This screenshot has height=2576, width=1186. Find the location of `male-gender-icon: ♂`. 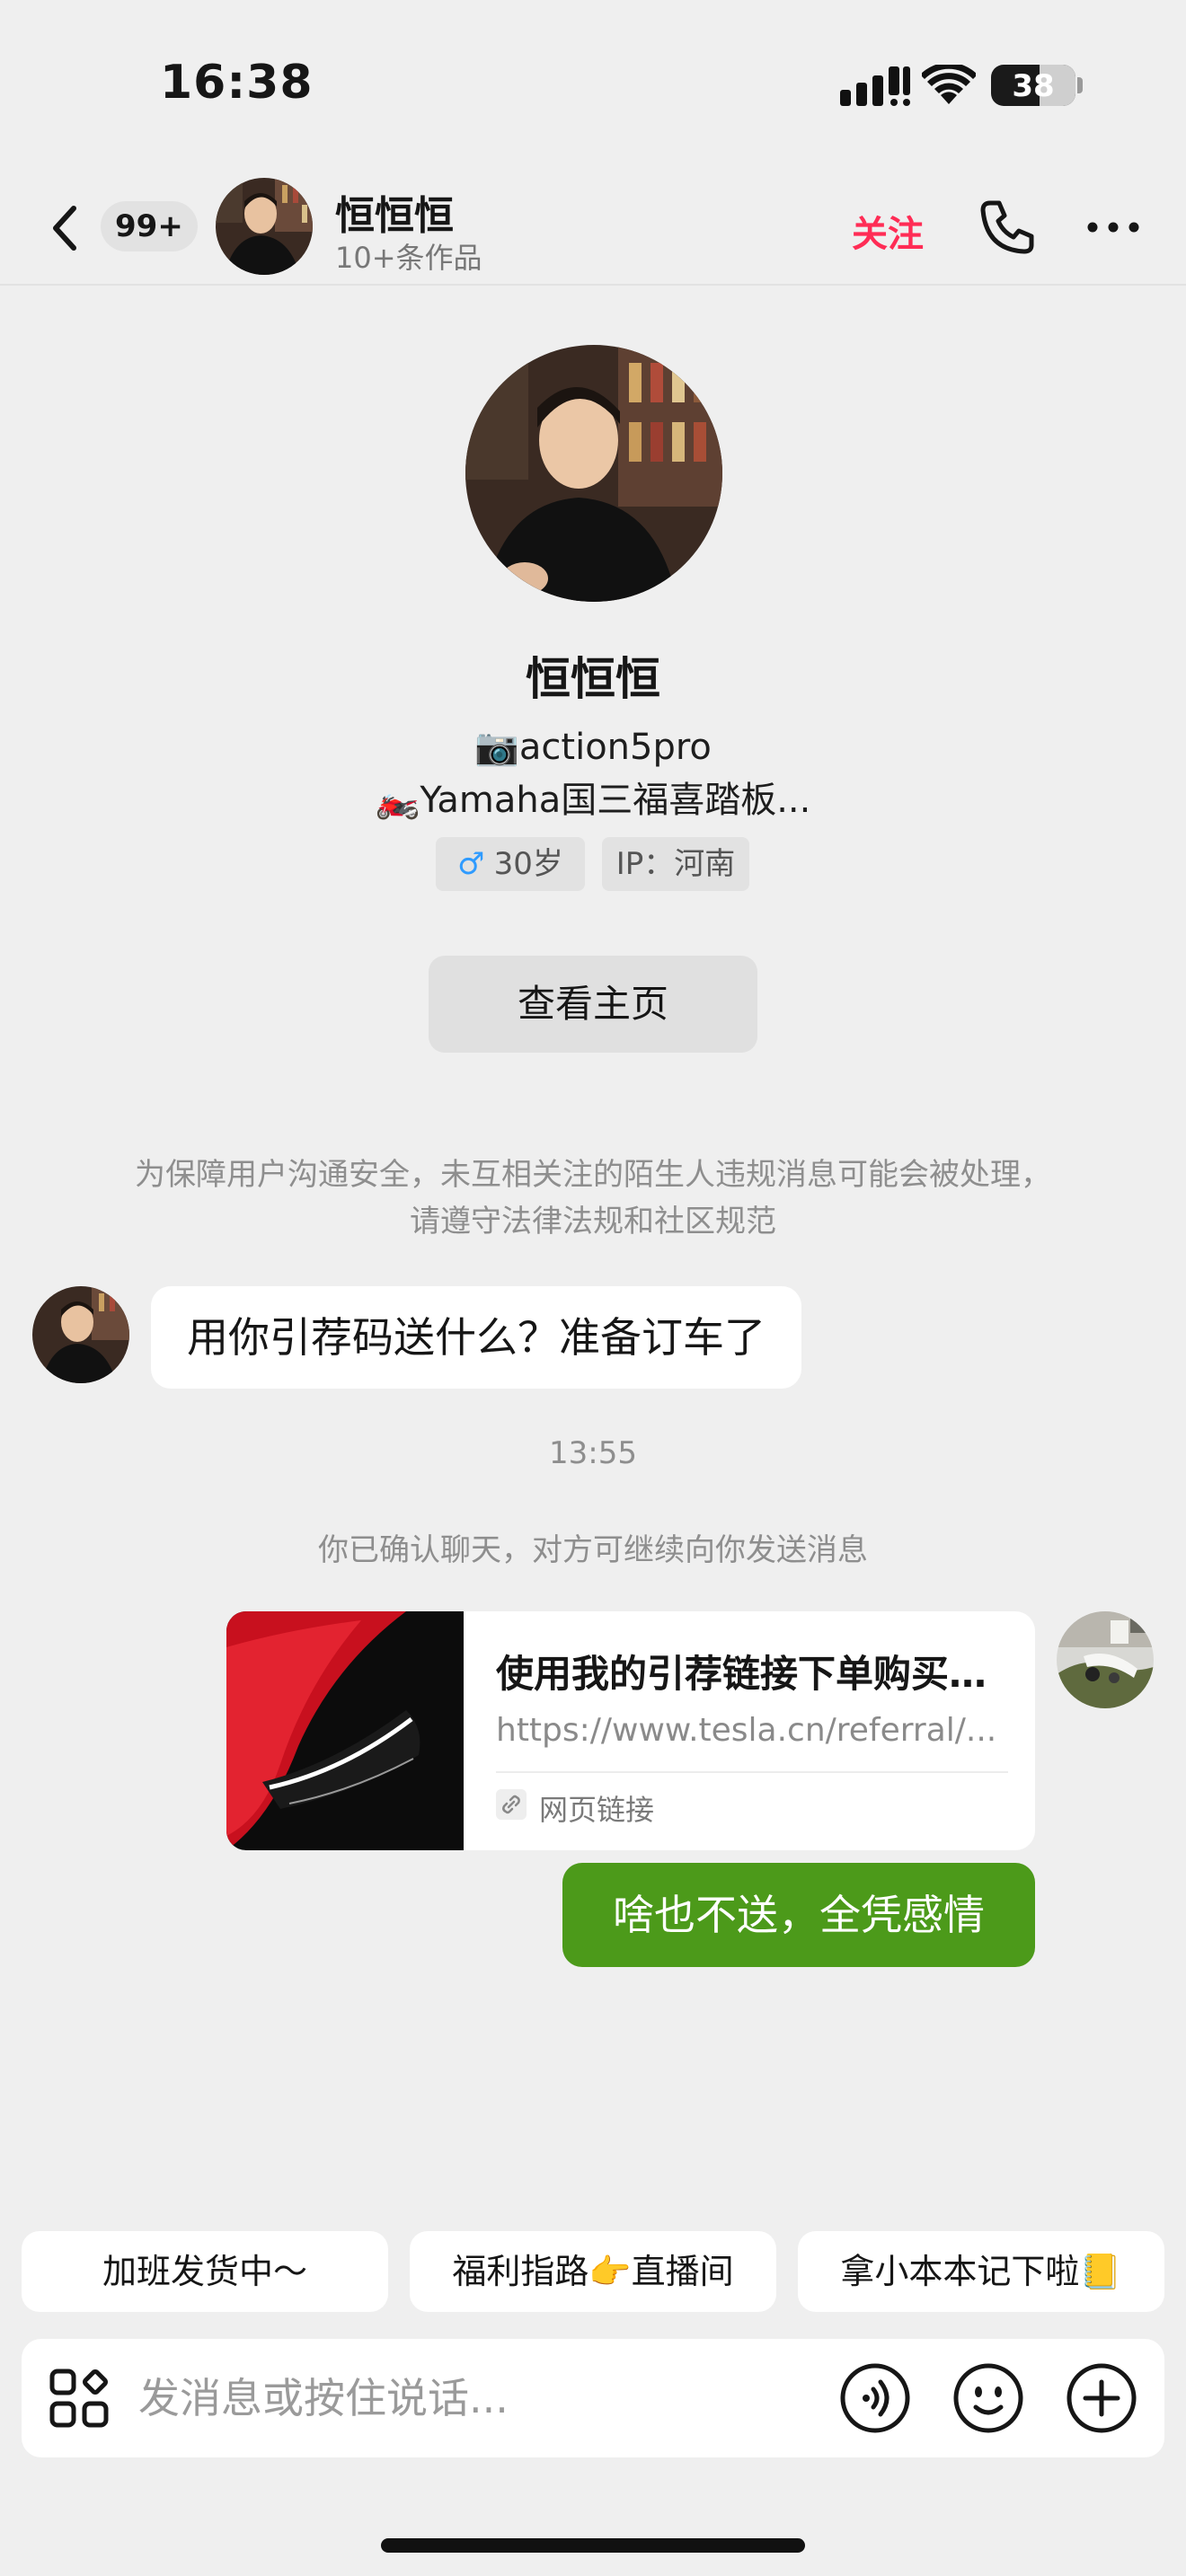

male-gender-icon: ♂ is located at coordinates (471, 864).